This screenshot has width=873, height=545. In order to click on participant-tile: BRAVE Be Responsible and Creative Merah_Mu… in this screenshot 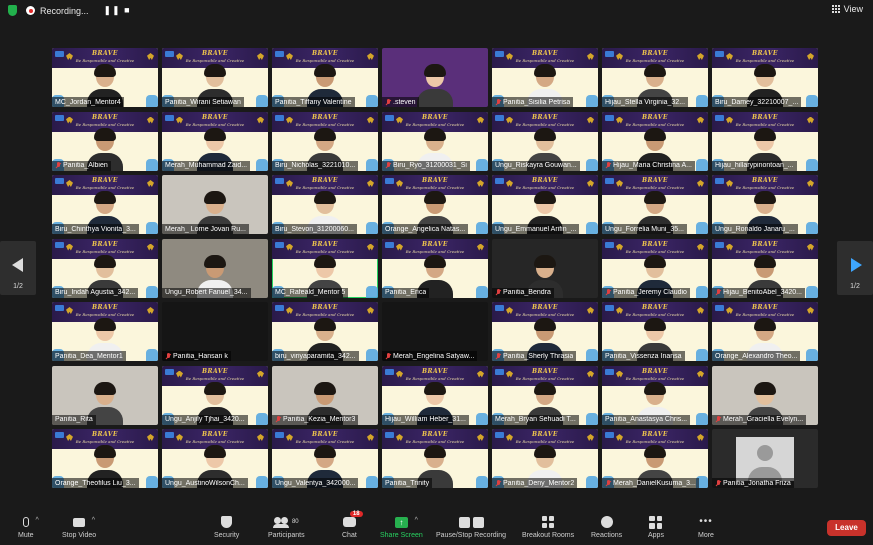, I will do `click(215, 141)`.